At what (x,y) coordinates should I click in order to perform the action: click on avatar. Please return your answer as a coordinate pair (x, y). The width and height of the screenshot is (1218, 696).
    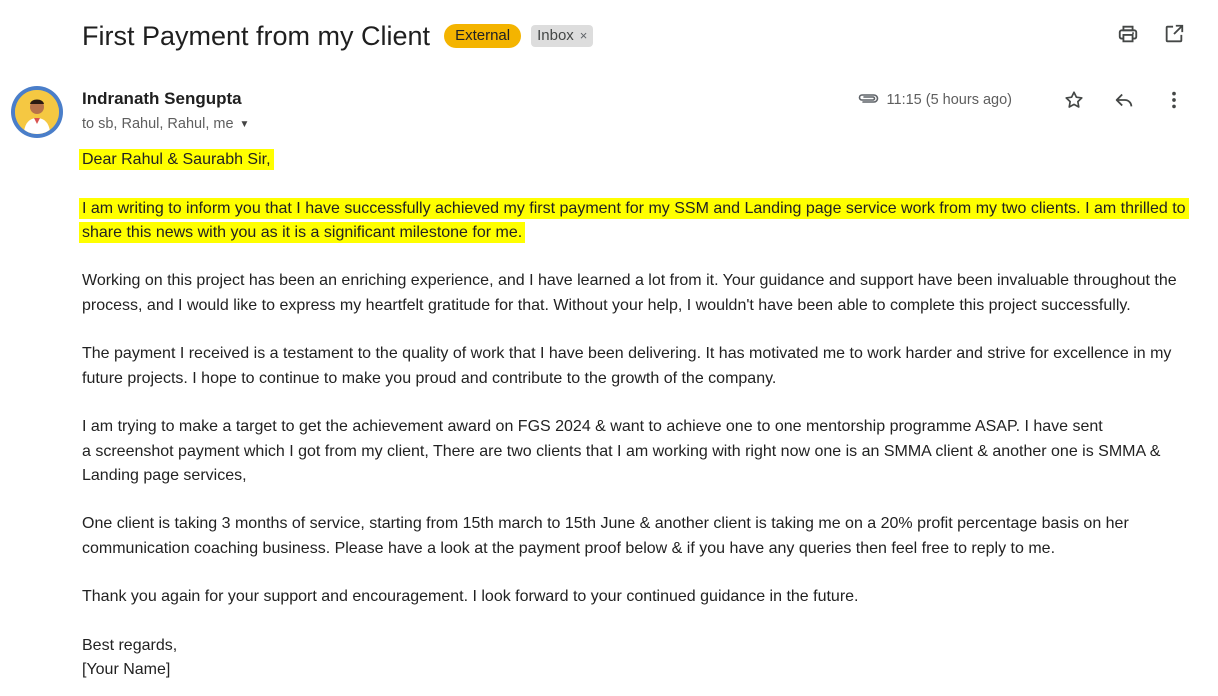
    Looking at the image, I should click on (37, 112).